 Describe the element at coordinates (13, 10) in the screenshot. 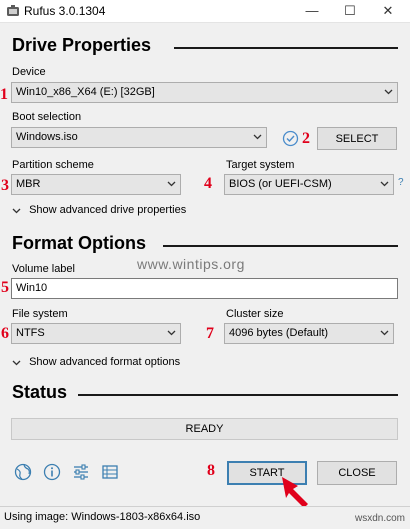

I see `rufus-app-icon` at that location.